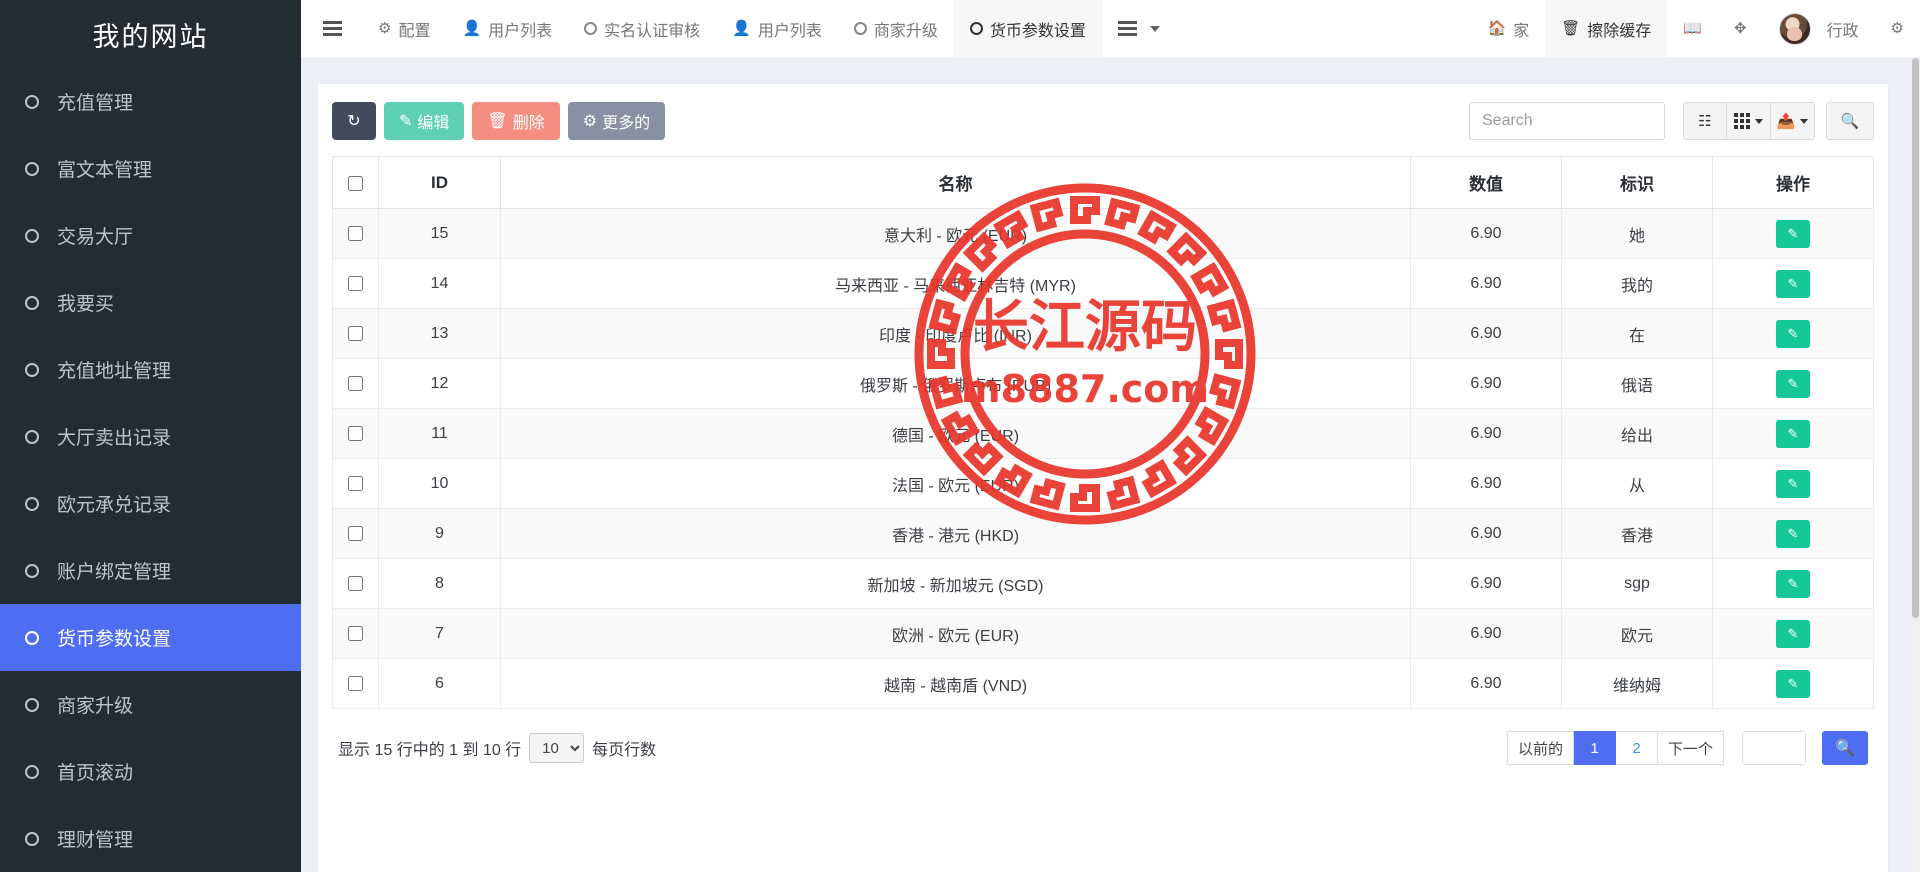 This screenshot has height=872, width=1920. What do you see at coordinates (433, 123) in the screenshot?
I see `edit-button-label: 编辑` at bounding box center [433, 123].